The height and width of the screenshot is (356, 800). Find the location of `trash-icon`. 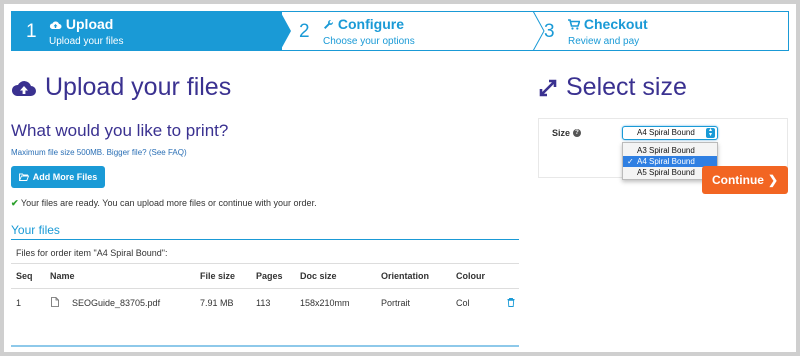

trash-icon is located at coordinates (511, 302).